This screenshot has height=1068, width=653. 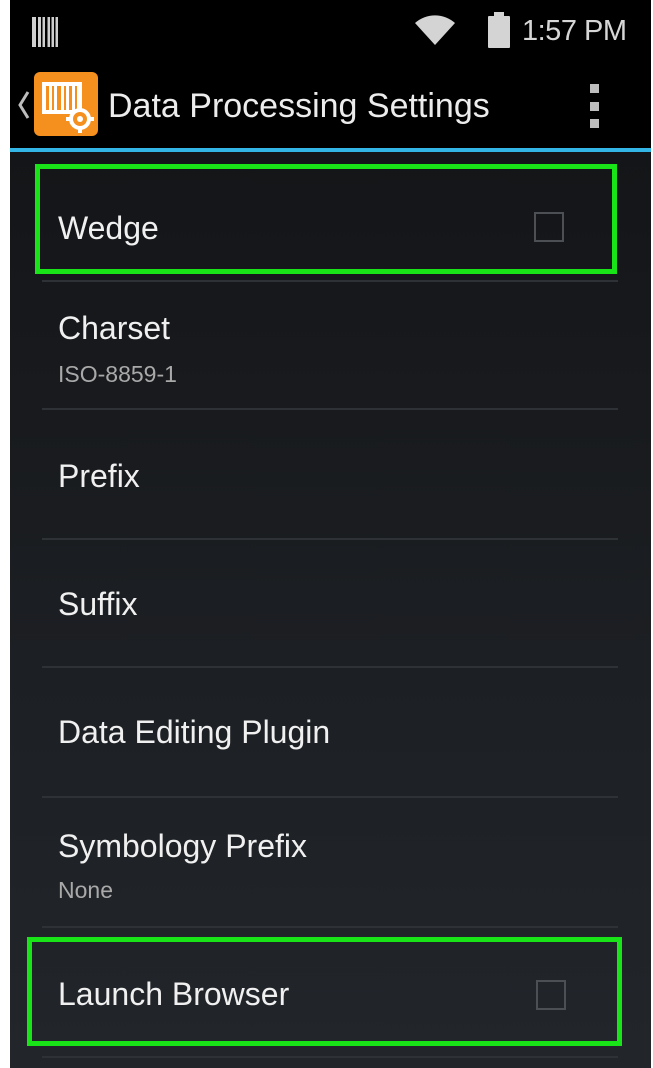 I want to click on wedge-checkbox, so click(x=549, y=227).